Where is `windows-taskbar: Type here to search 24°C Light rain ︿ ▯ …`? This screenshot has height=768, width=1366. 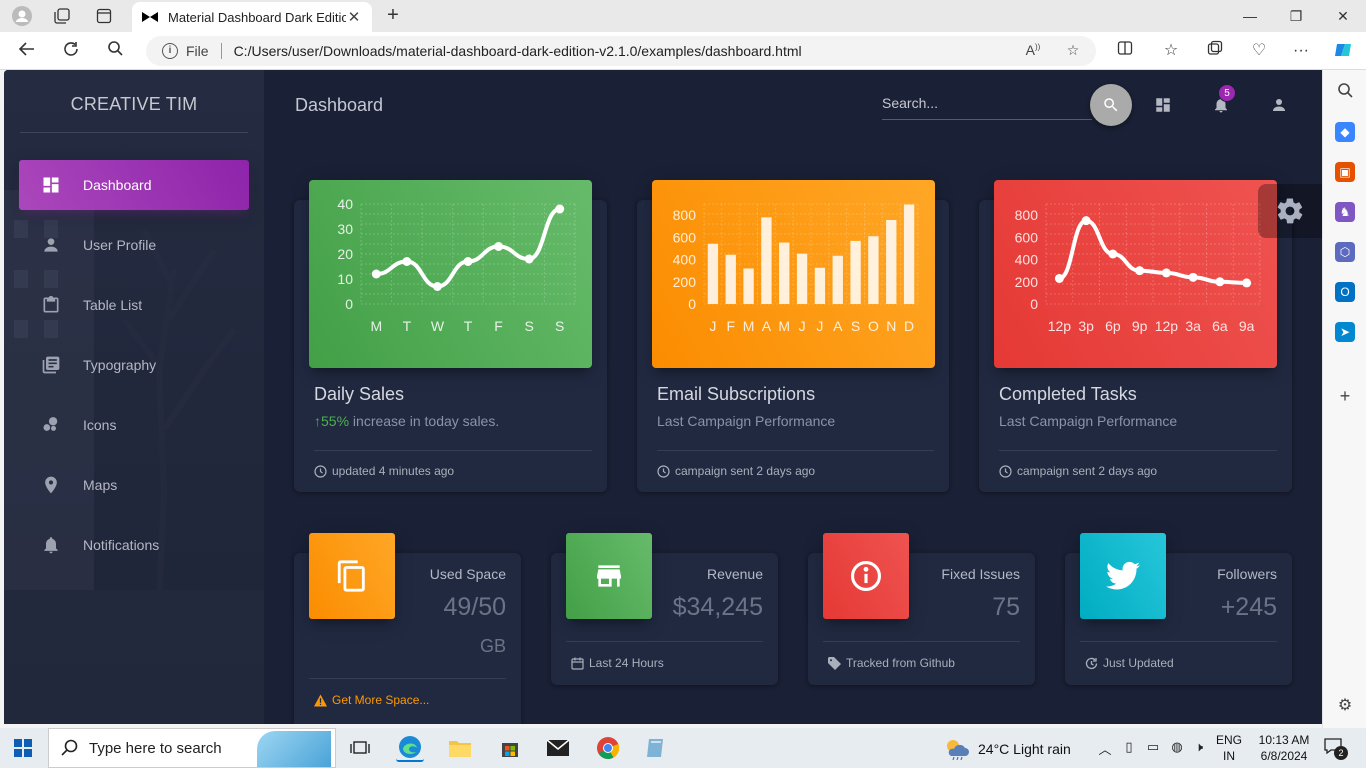
windows-taskbar: Type here to search 24°C Light rain ︿ ▯ … is located at coordinates (683, 748).